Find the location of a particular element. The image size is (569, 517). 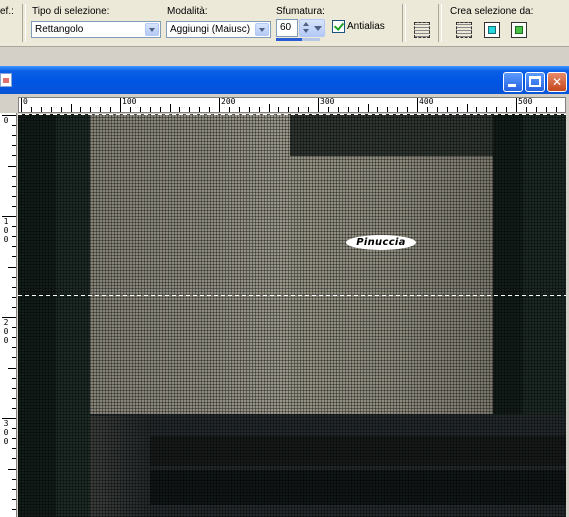

selection-from-all-layers-icon is located at coordinates (519, 30).